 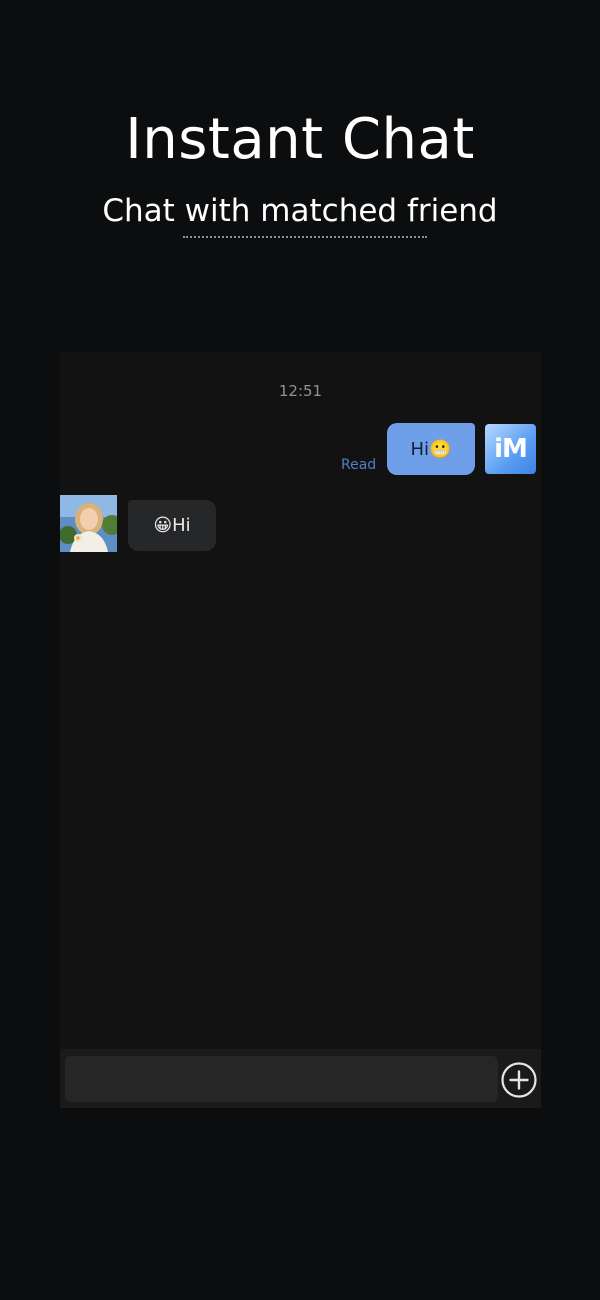 What do you see at coordinates (300, 391) in the screenshot?
I see `message-timestamp: 12:51` at bounding box center [300, 391].